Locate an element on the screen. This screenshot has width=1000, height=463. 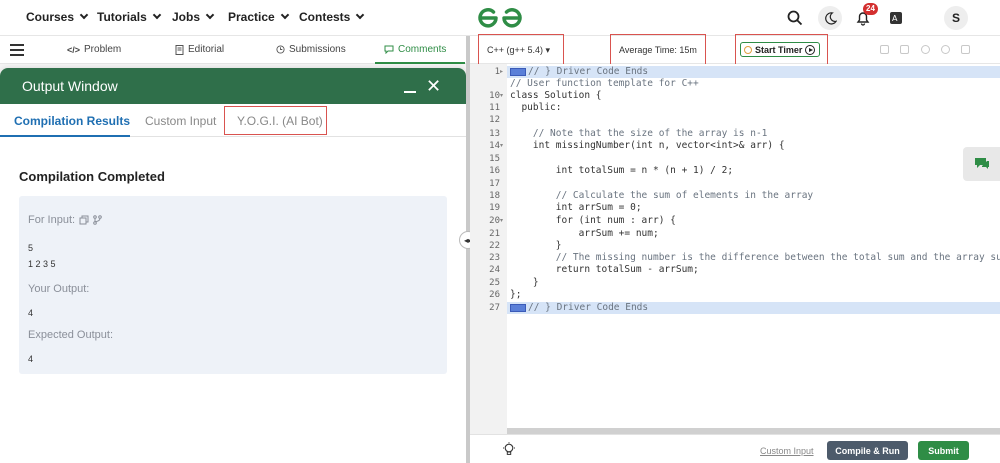
line-number: 21 is located at coordinates (494, 234).